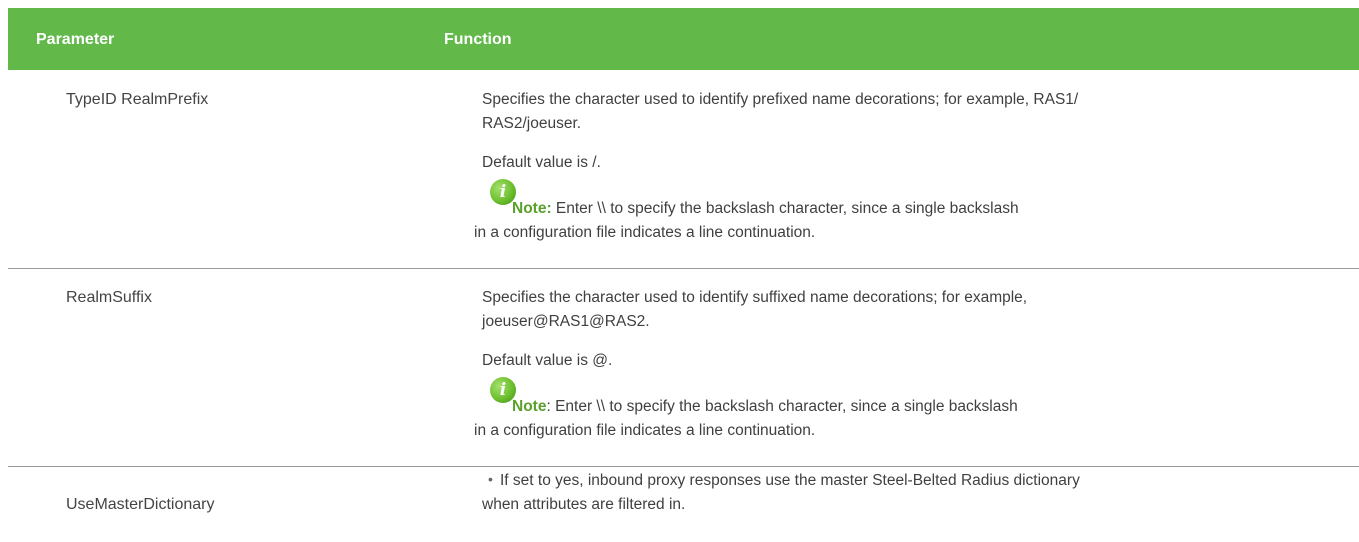  I want to click on note-label: Note:, so click(532, 208).